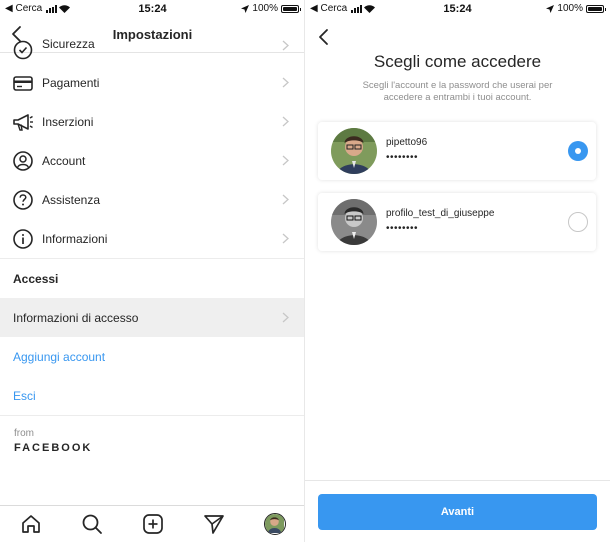  I want to click on radio-selected, so click(578, 151).